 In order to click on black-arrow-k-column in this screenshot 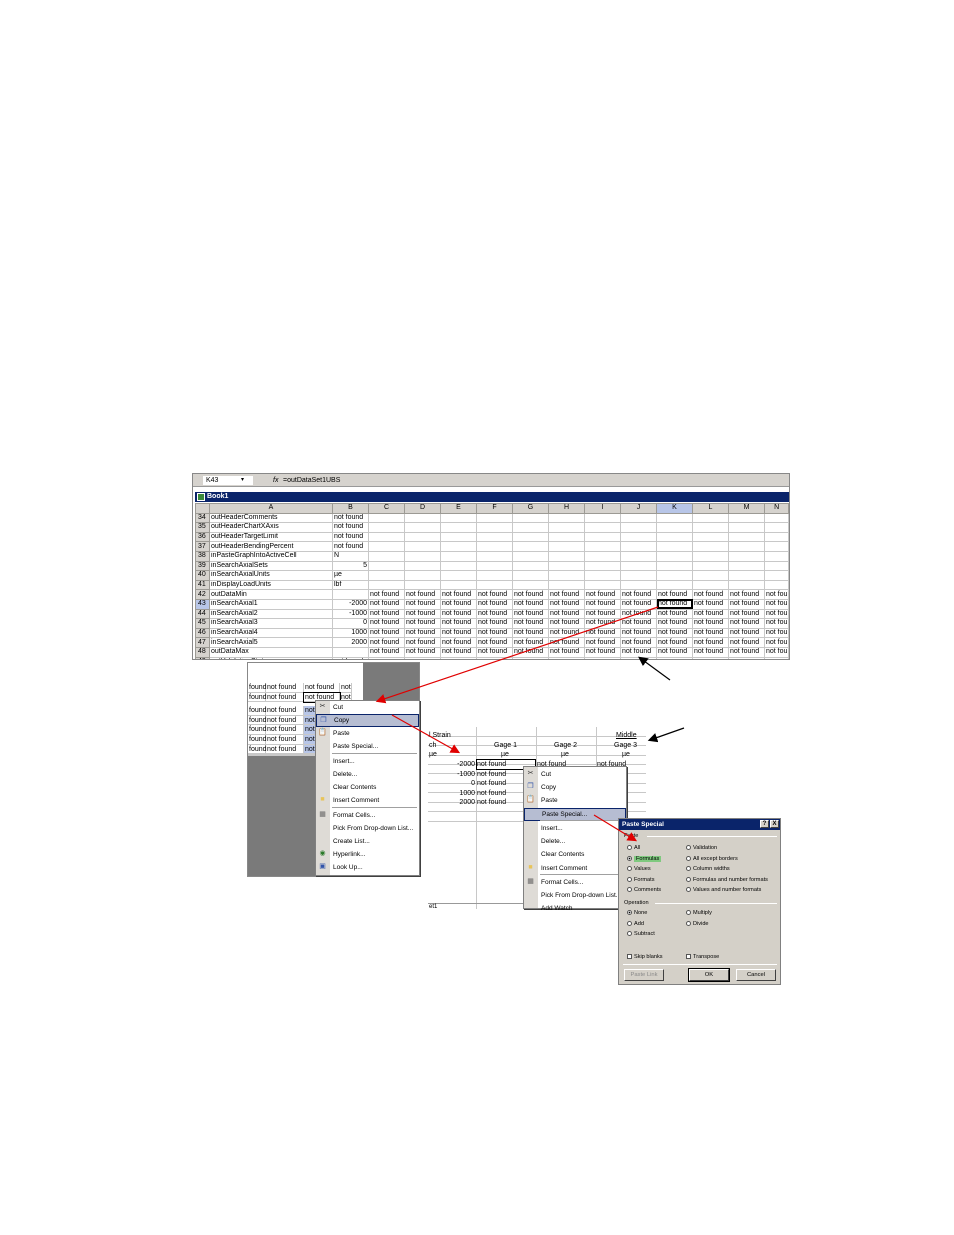, I will do `click(654, 668)`.